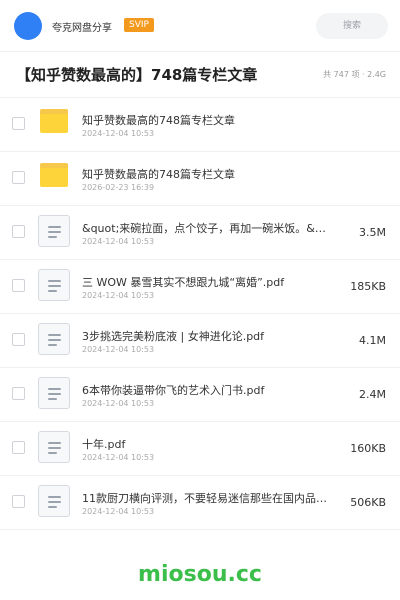 The width and height of the screenshot is (400, 600). I want to click on folder-title-row: 【知乎赞数最高的】748篇专栏文章 共 747 项 · 2.4G, so click(200, 75).